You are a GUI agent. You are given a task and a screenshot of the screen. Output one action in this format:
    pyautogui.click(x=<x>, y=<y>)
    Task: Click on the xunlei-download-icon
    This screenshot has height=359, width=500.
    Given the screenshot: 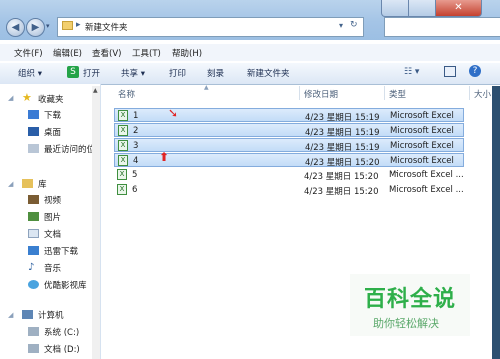 What is the action you would take?
    pyautogui.click(x=33, y=250)
    